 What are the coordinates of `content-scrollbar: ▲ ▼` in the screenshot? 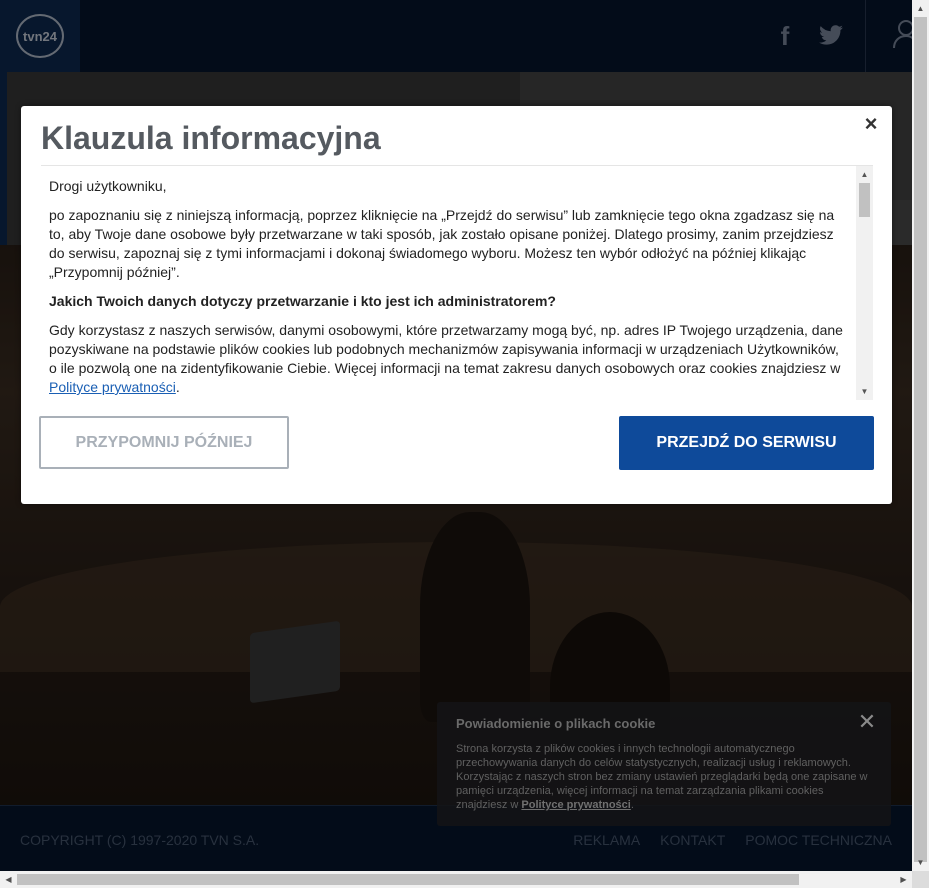 It's located at (864, 283).